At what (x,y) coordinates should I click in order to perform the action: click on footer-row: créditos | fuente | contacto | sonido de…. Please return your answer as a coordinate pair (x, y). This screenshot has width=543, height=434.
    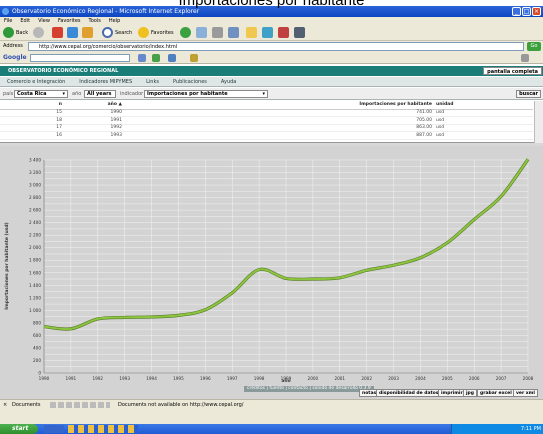
    Looking at the image, I should click on (271, 392).